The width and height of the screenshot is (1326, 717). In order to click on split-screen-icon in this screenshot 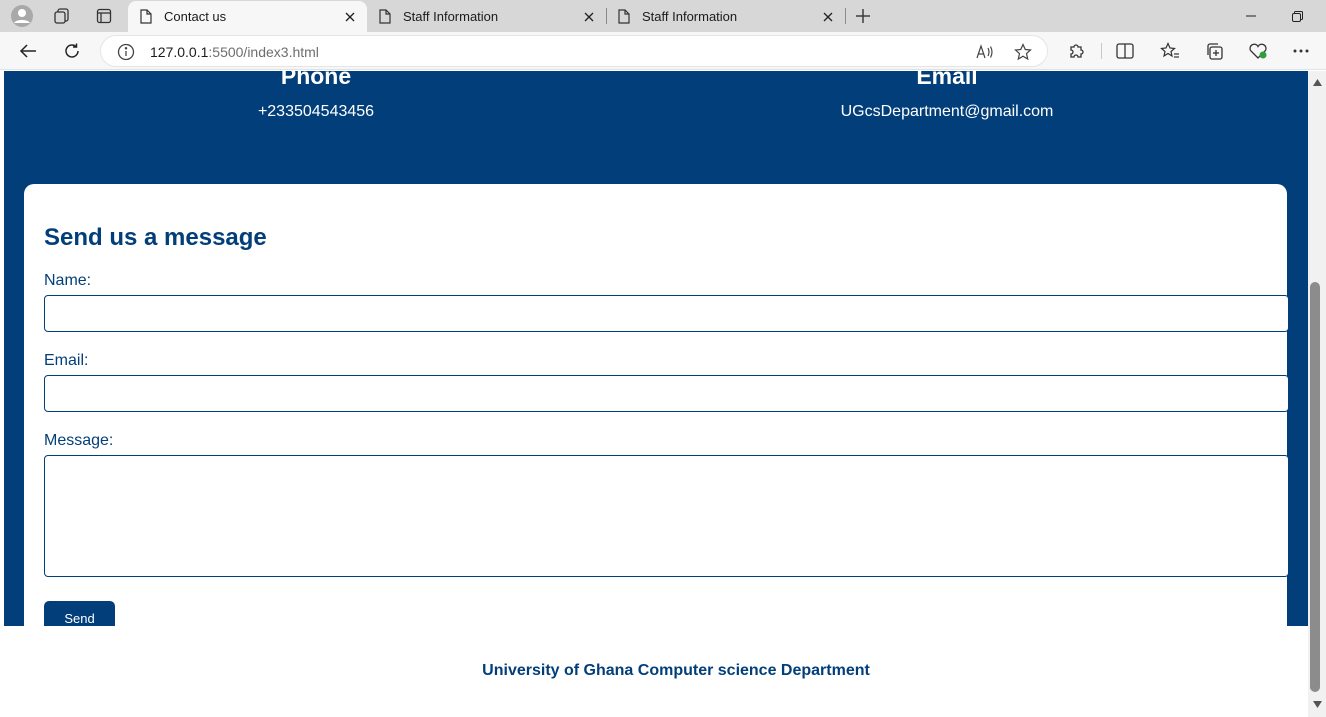, I will do `click(1125, 51)`.